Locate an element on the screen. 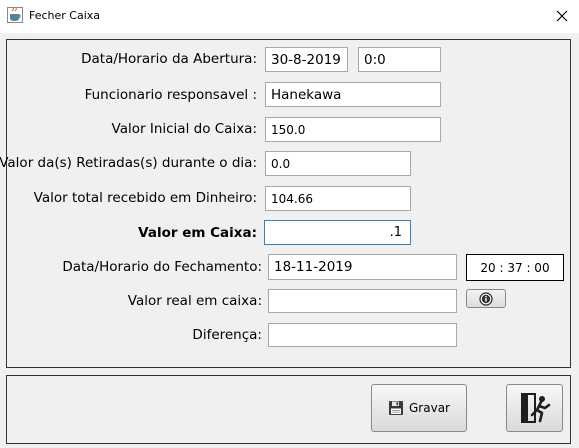  valor-inicial-field: 150.0 is located at coordinates (353, 129).